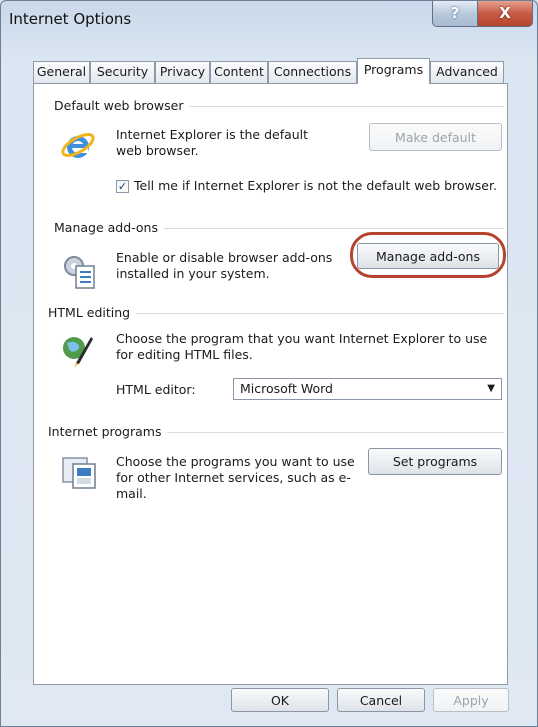 The image size is (538, 727). Describe the element at coordinates (367, 389) in the screenshot. I see `html-editor-select: Microsoft Word ▼` at that location.